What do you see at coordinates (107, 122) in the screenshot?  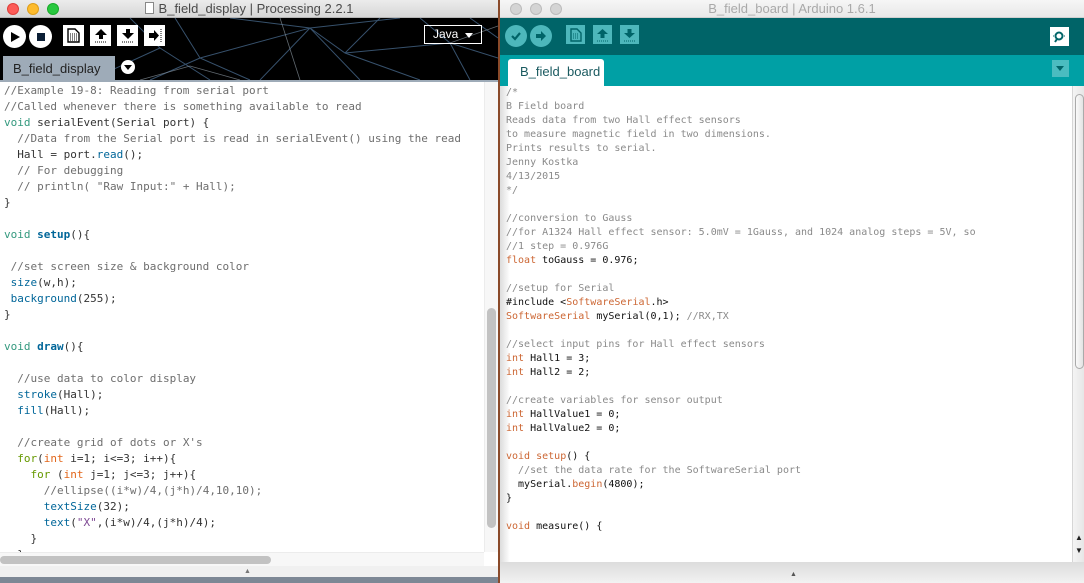 I see `code-line: void serialEvent(Serial port) {` at bounding box center [107, 122].